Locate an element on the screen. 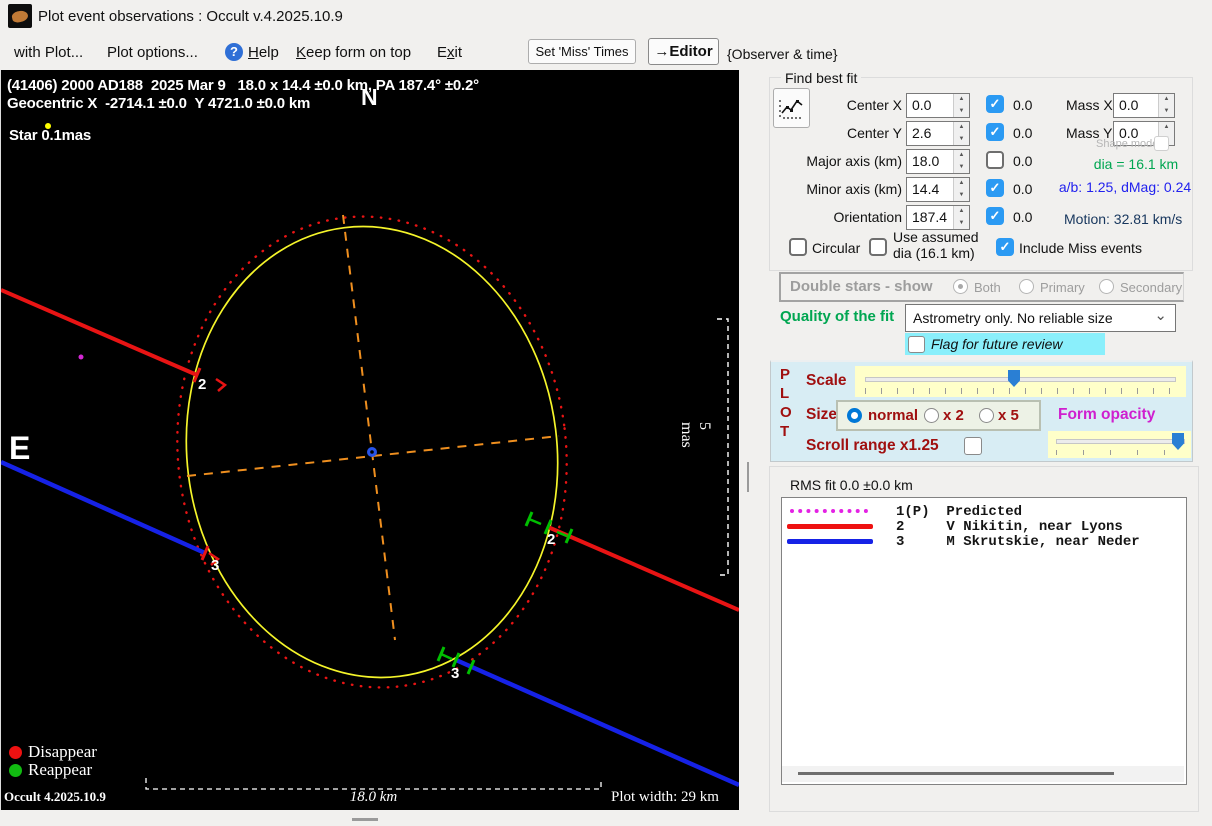 The width and height of the screenshot is (1212, 826). size-radio-group: normal x 2 x 5 is located at coordinates (938, 415).